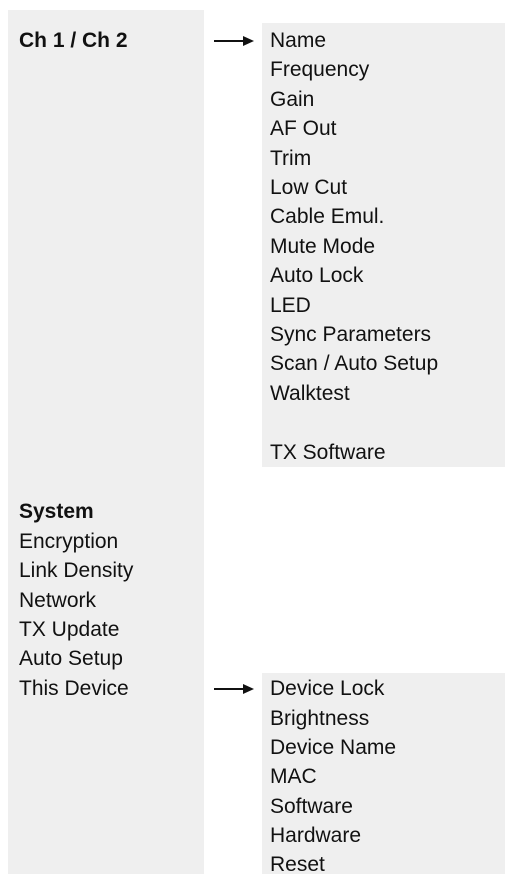  What do you see at coordinates (354, 363) in the screenshot?
I see `submenu-item-scan-auto-setup: Scan / Auto Setup` at bounding box center [354, 363].